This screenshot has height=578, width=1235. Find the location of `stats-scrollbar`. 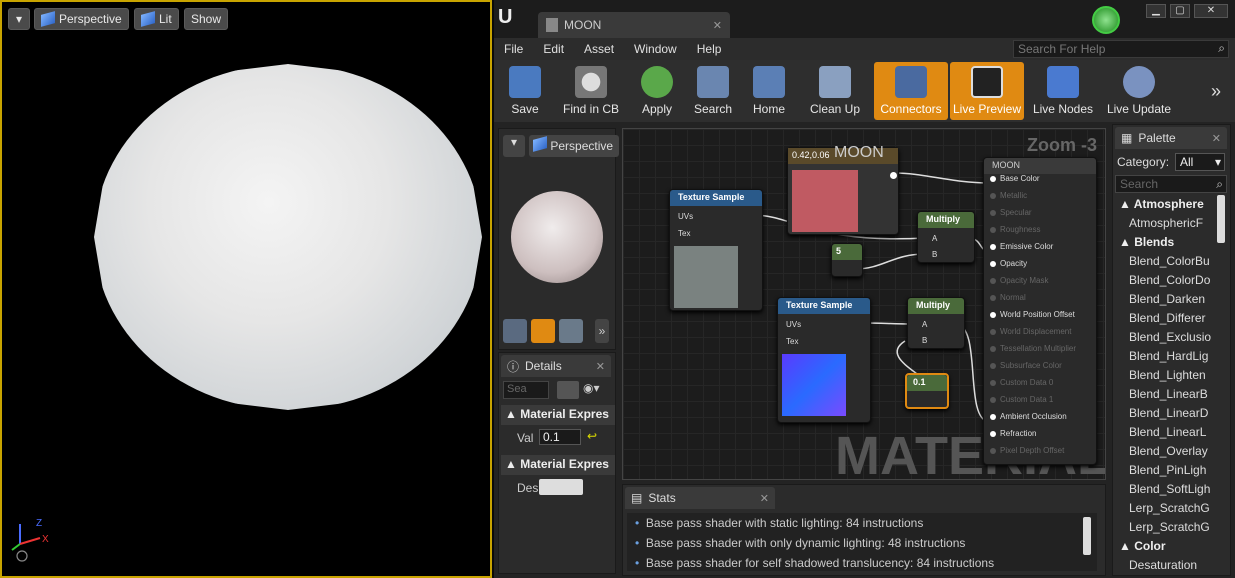

stats-scrollbar is located at coordinates (1087, 536).